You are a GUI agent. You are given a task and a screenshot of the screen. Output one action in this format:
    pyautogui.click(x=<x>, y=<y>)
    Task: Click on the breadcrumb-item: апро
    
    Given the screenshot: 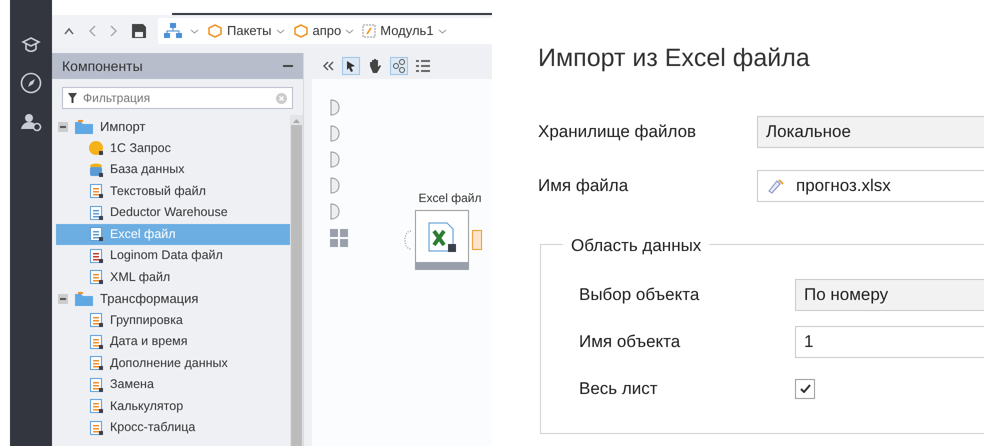 What is the action you would take?
    pyautogui.click(x=323, y=31)
    